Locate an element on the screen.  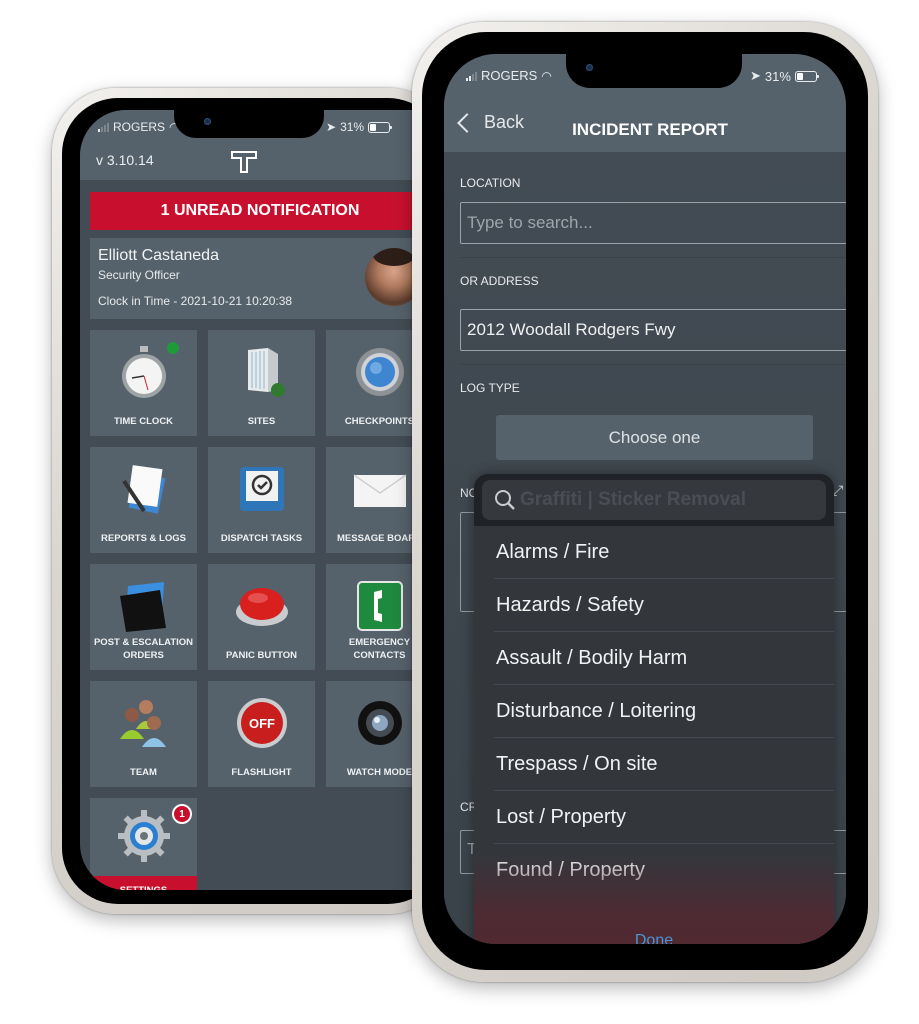
picker-search-bar: Graffiti | Sticker Removal is located at coordinates (654, 500).